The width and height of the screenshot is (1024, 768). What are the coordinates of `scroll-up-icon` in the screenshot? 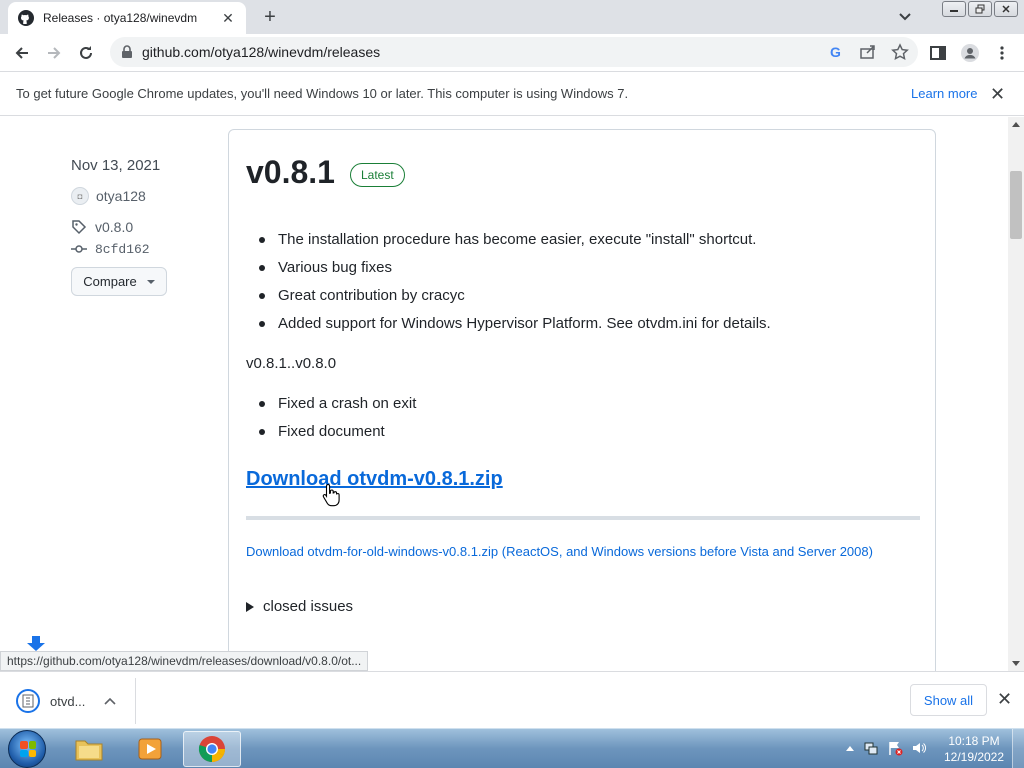 It's located at (1016, 124).